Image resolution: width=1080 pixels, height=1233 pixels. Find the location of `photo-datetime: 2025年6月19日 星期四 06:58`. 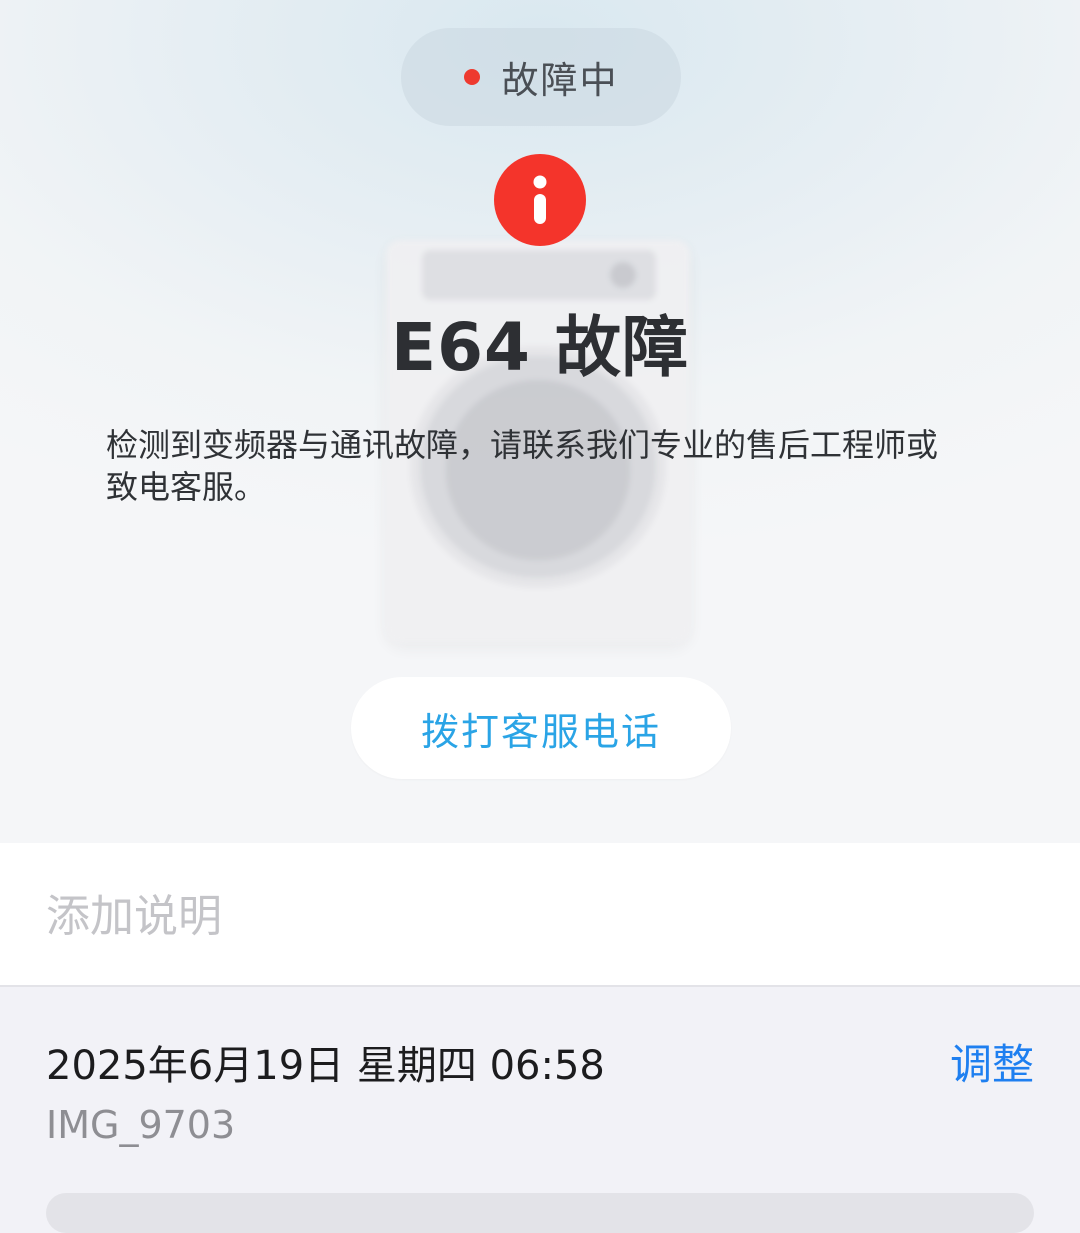

photo-datetime: 2025年6月19日 星期四 06:58 is located at coordinates (325, 1066).